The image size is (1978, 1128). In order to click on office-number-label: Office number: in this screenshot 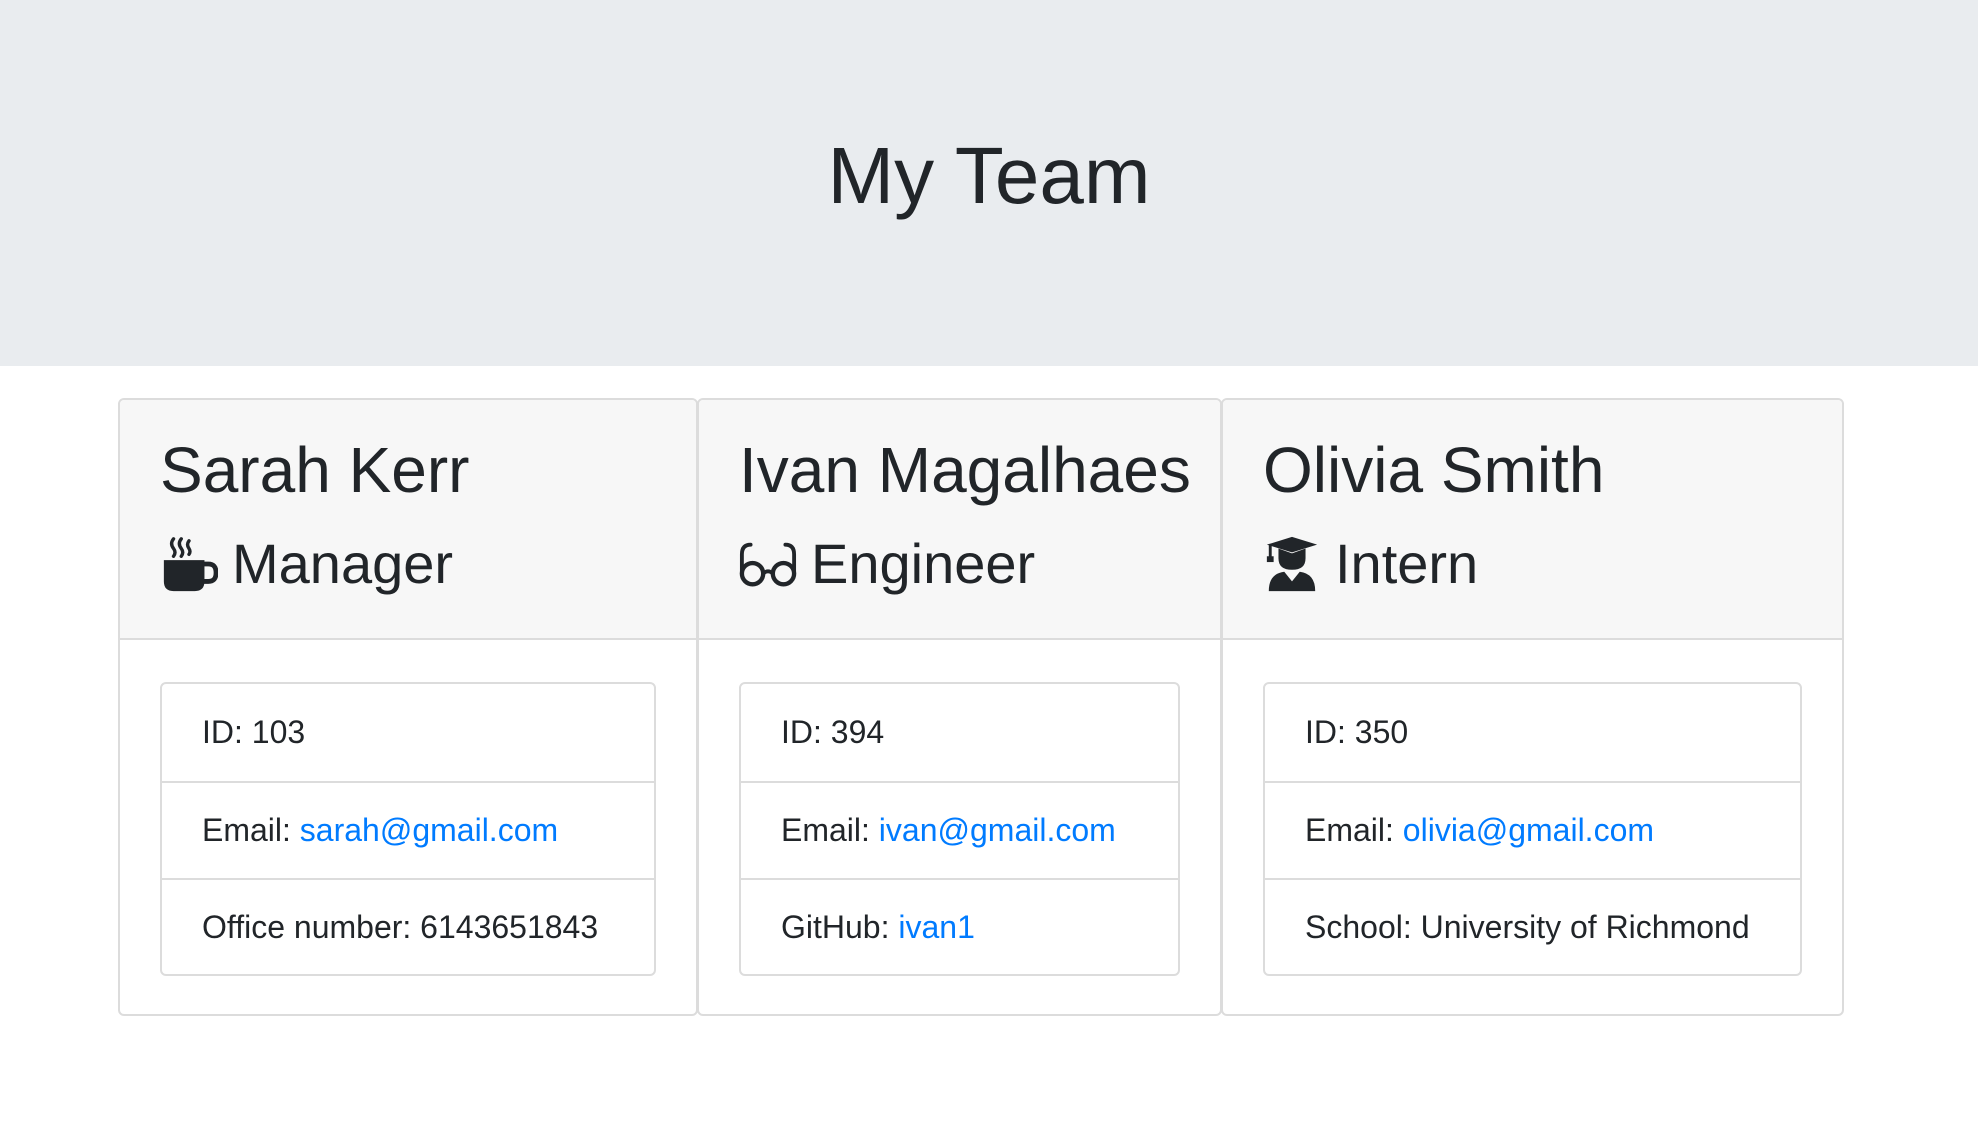, I will do `click(311, 927)`.